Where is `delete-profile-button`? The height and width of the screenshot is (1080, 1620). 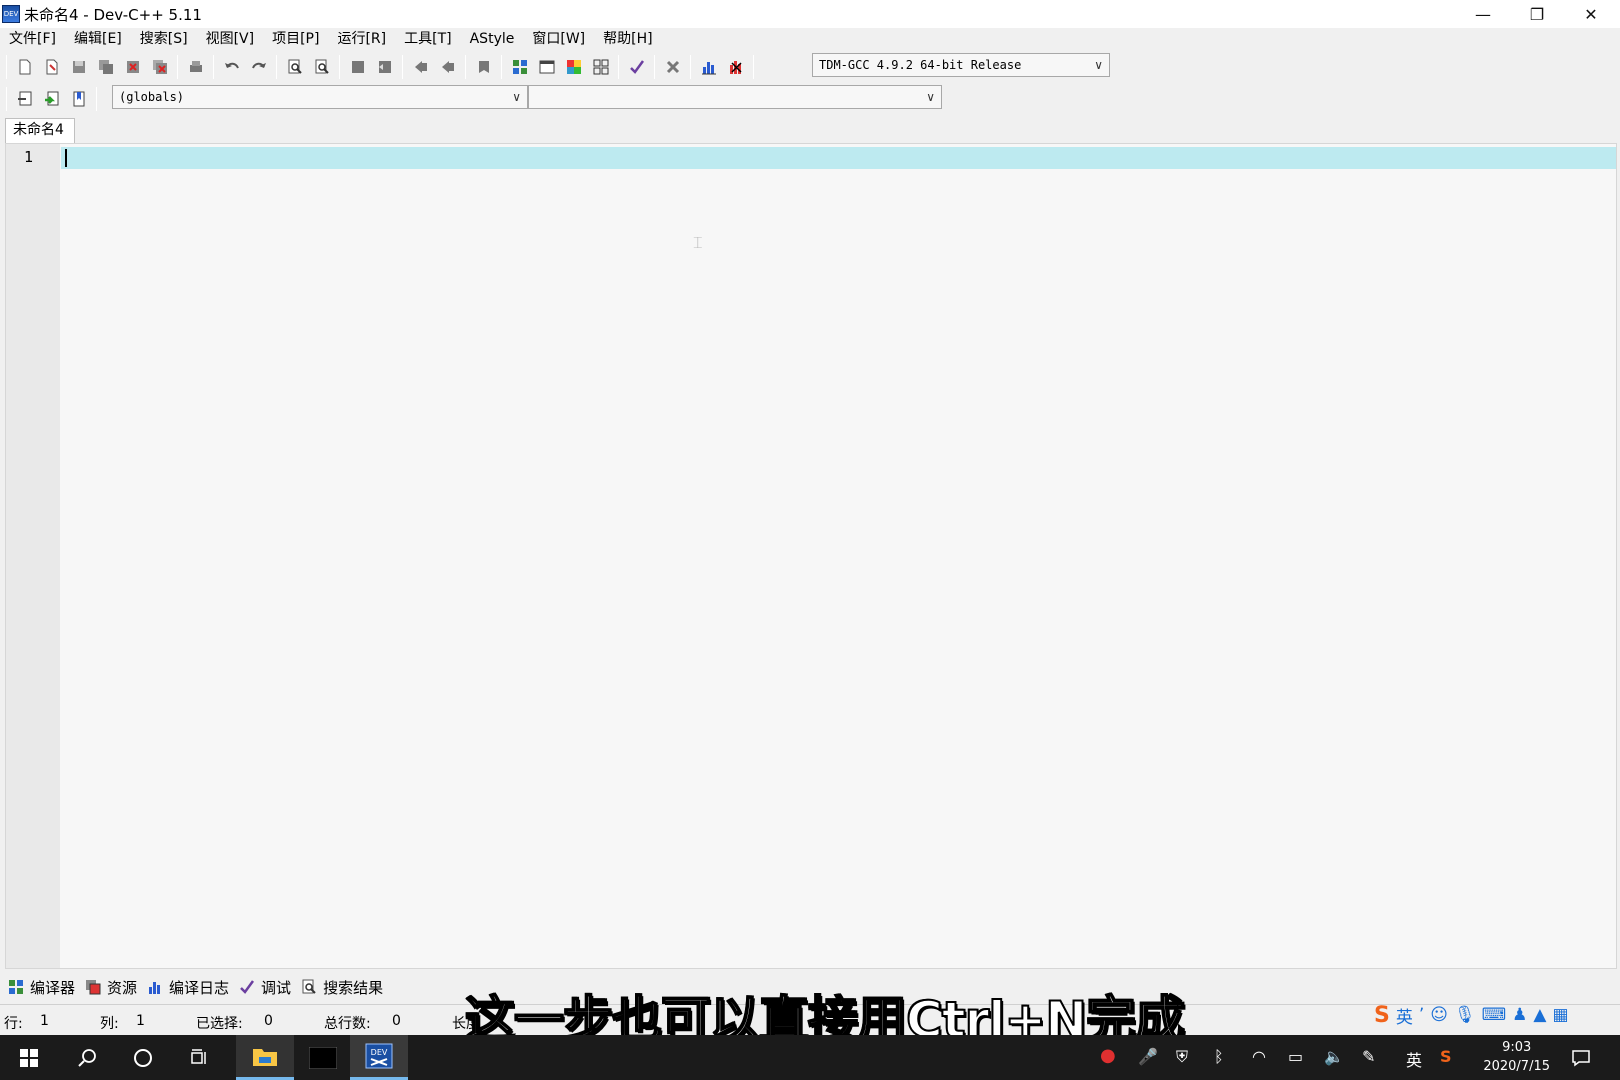 delete-profile-button is located at coordinates (736, 67).